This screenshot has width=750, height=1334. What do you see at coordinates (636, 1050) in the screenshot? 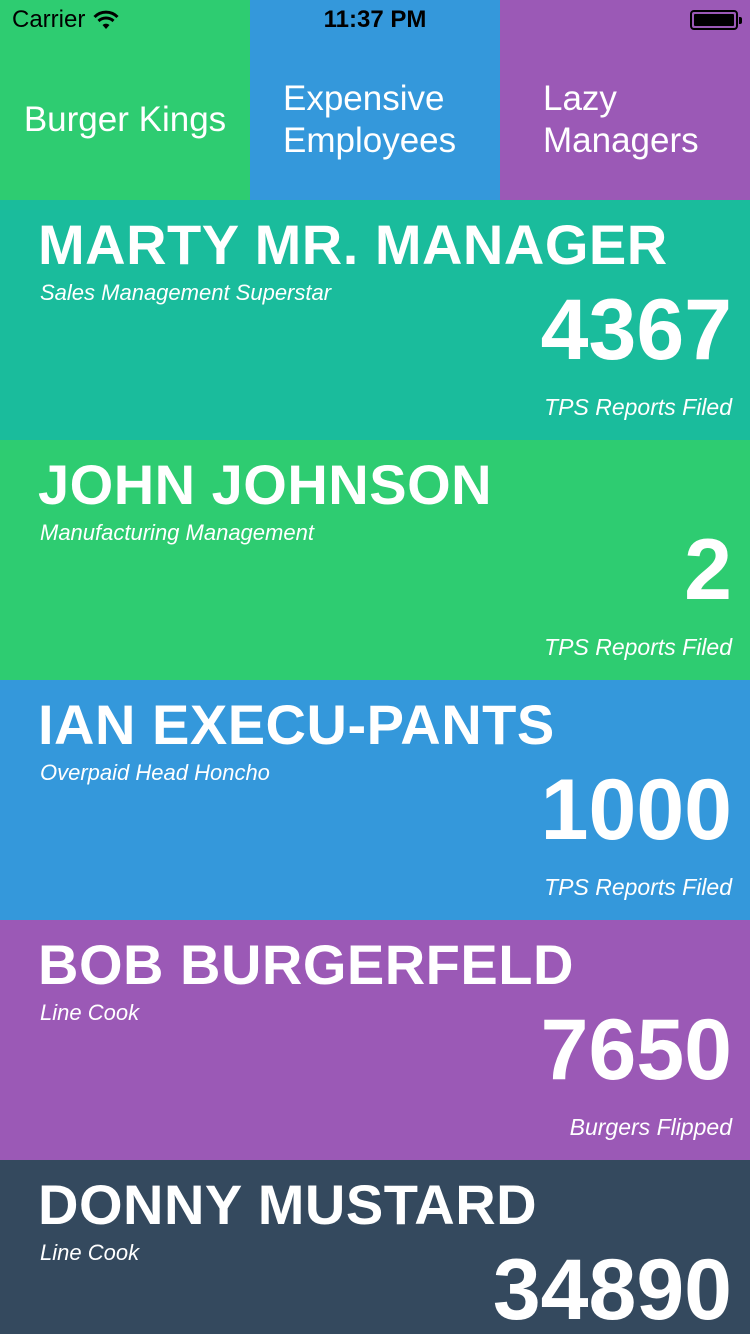
I see `employee-count: 7650` at bounding box center [636, 1050].